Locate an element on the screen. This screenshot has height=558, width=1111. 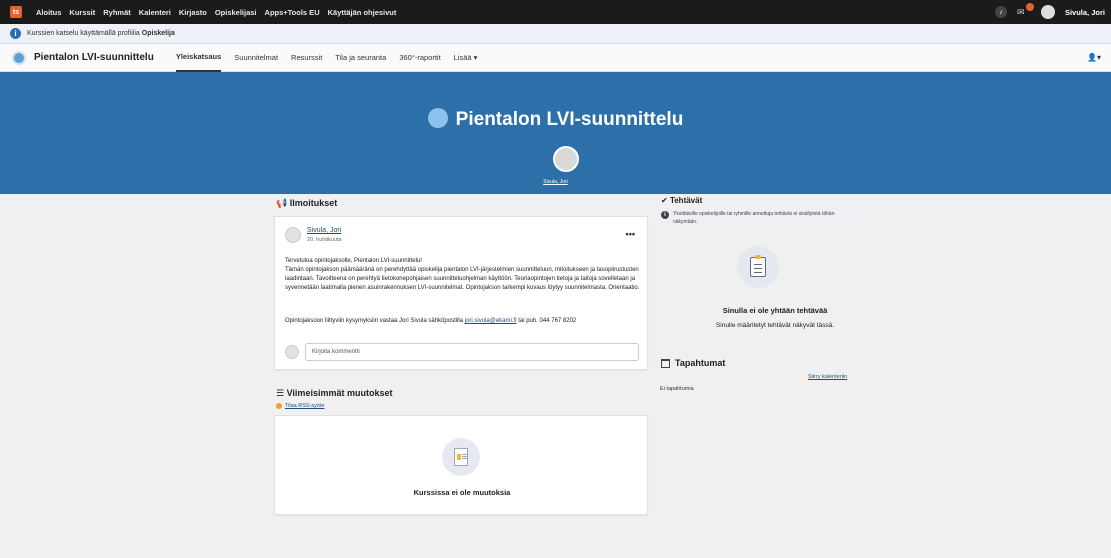
rss-link: Tilaa RSS-syöte is located at coordinates (300, 406).